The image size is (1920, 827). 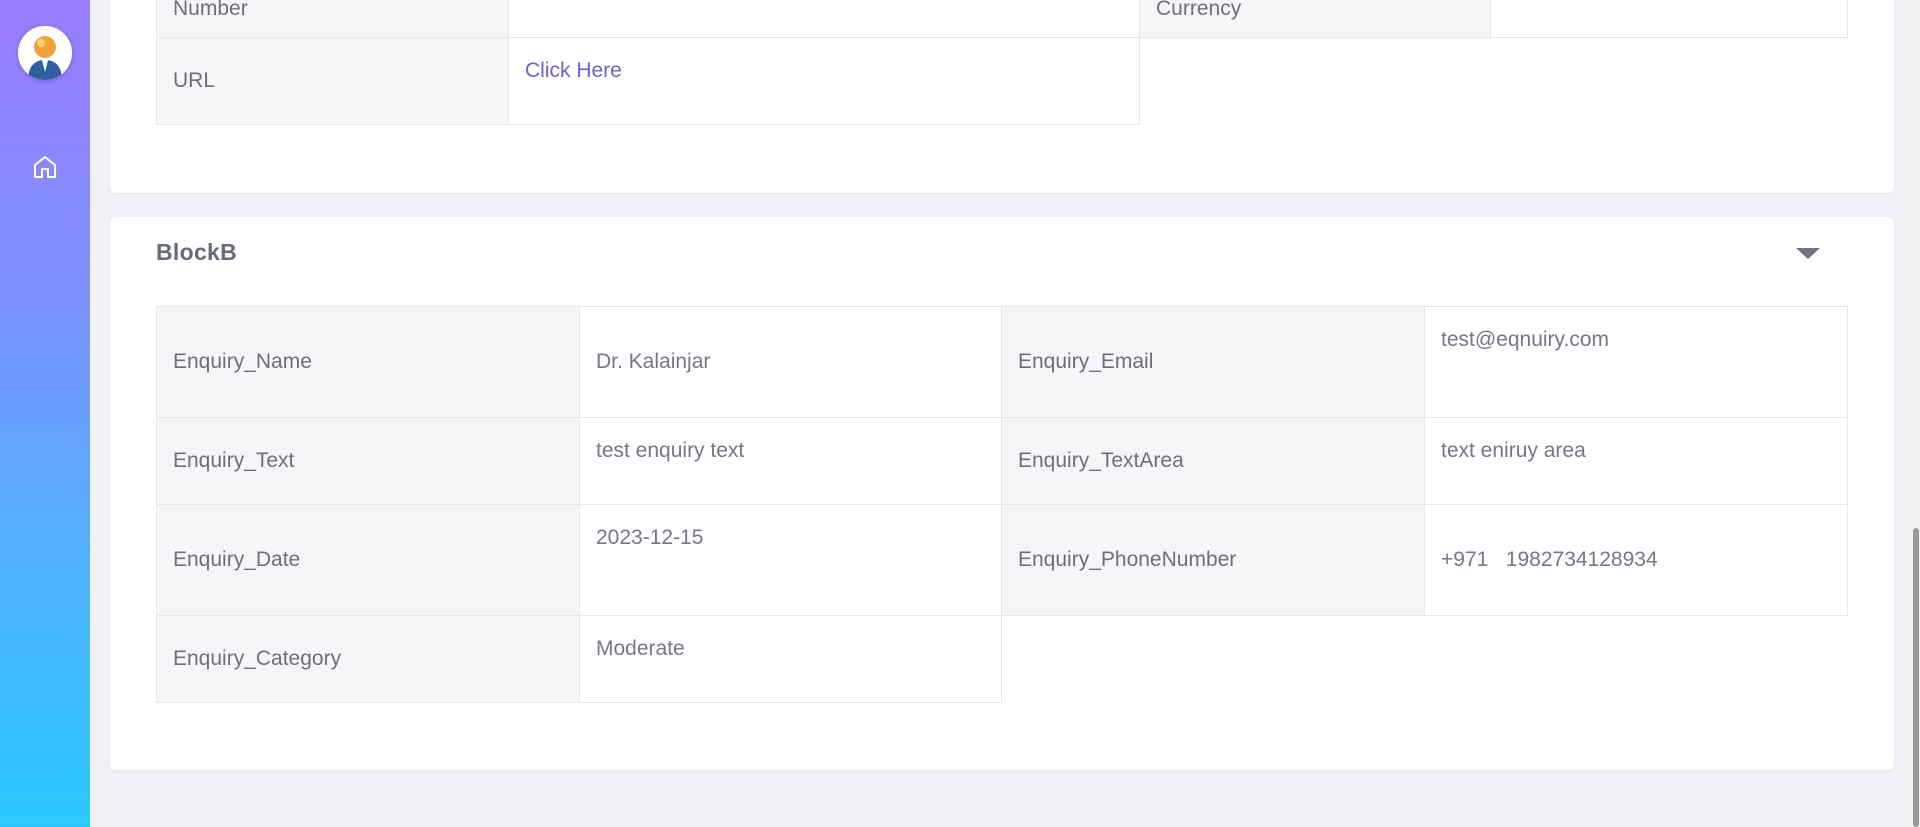 I want to click on enquiry-textarea-label: Enquiry_TextArea, so click(x=1213, y=461).